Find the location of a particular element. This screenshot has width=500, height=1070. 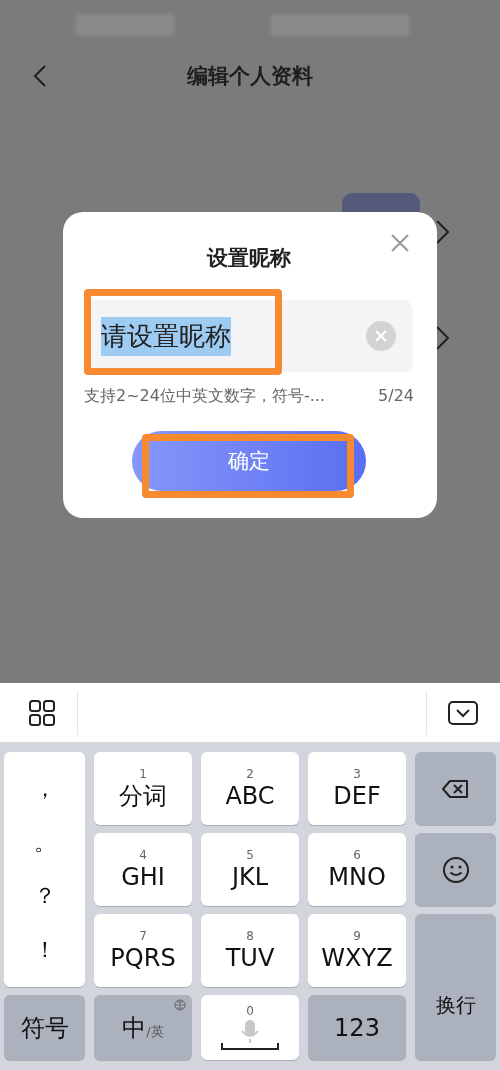

keyboard-key: 符号 is located at coordinates (44, 1027).